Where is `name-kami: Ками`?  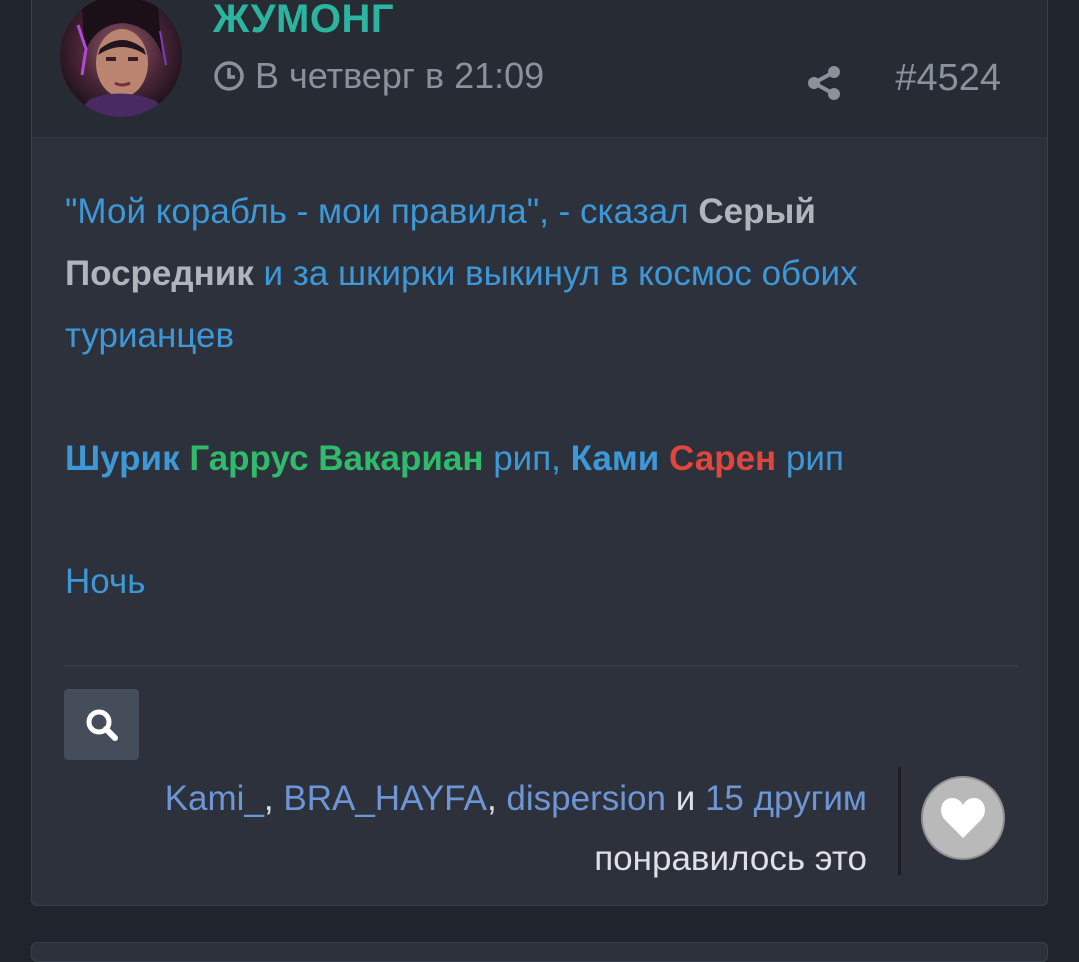 name-kami: Ками is located at coordinates (615, 458).